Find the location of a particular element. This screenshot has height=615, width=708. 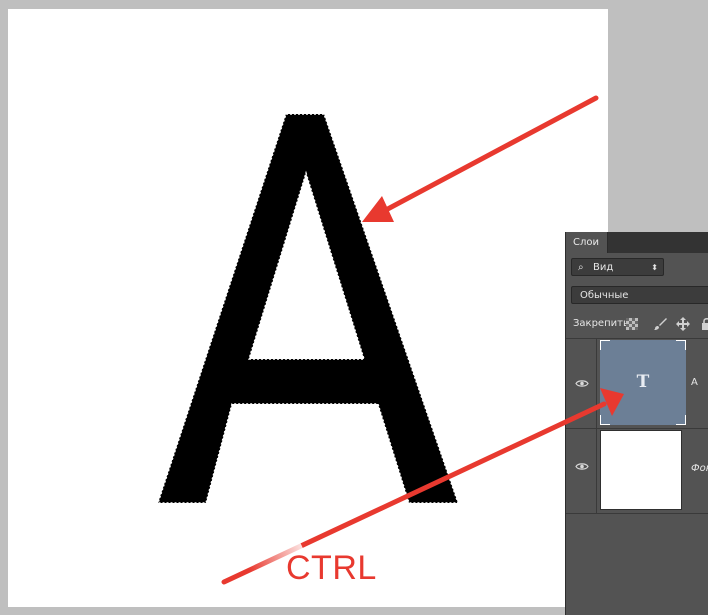

tab-layers: Слои is located at coordinates (587, 242).